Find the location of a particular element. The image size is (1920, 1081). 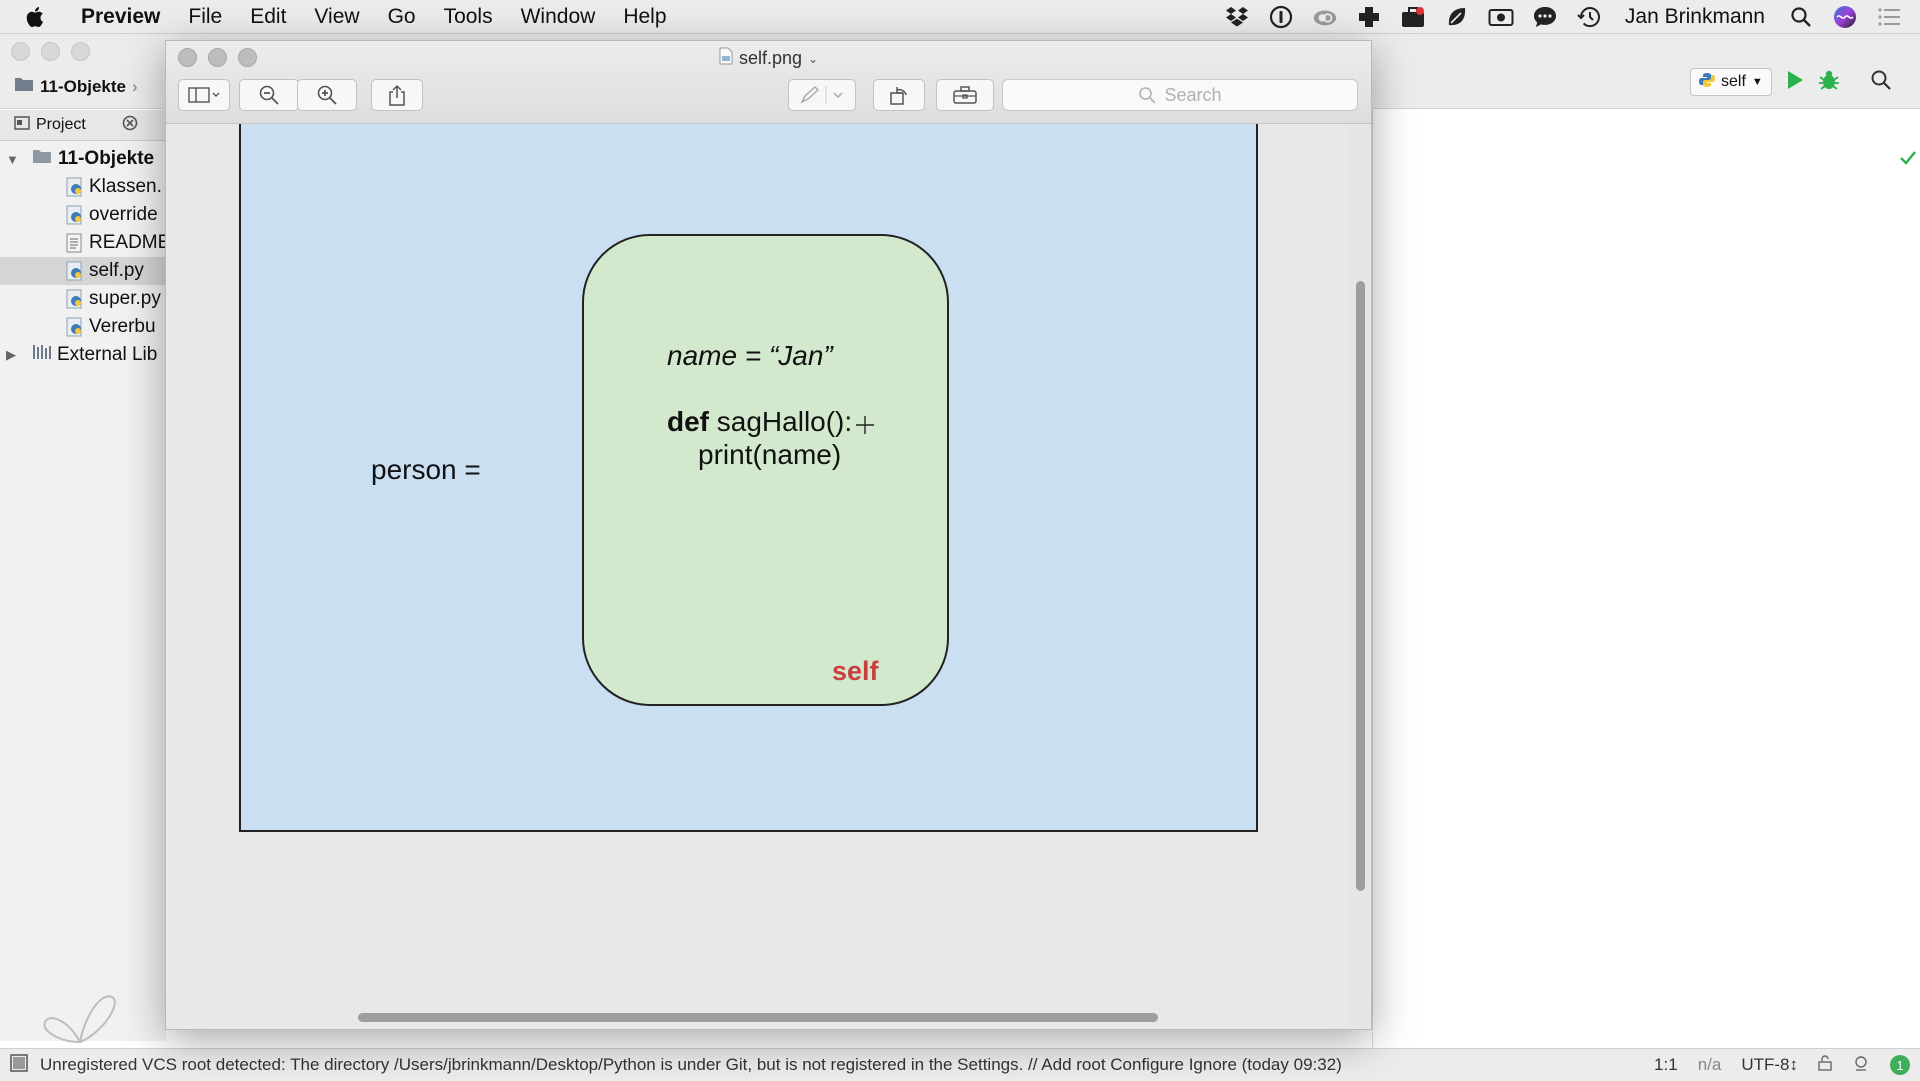

event-log-badge: 1 is located at coordinates (1900, 1065).